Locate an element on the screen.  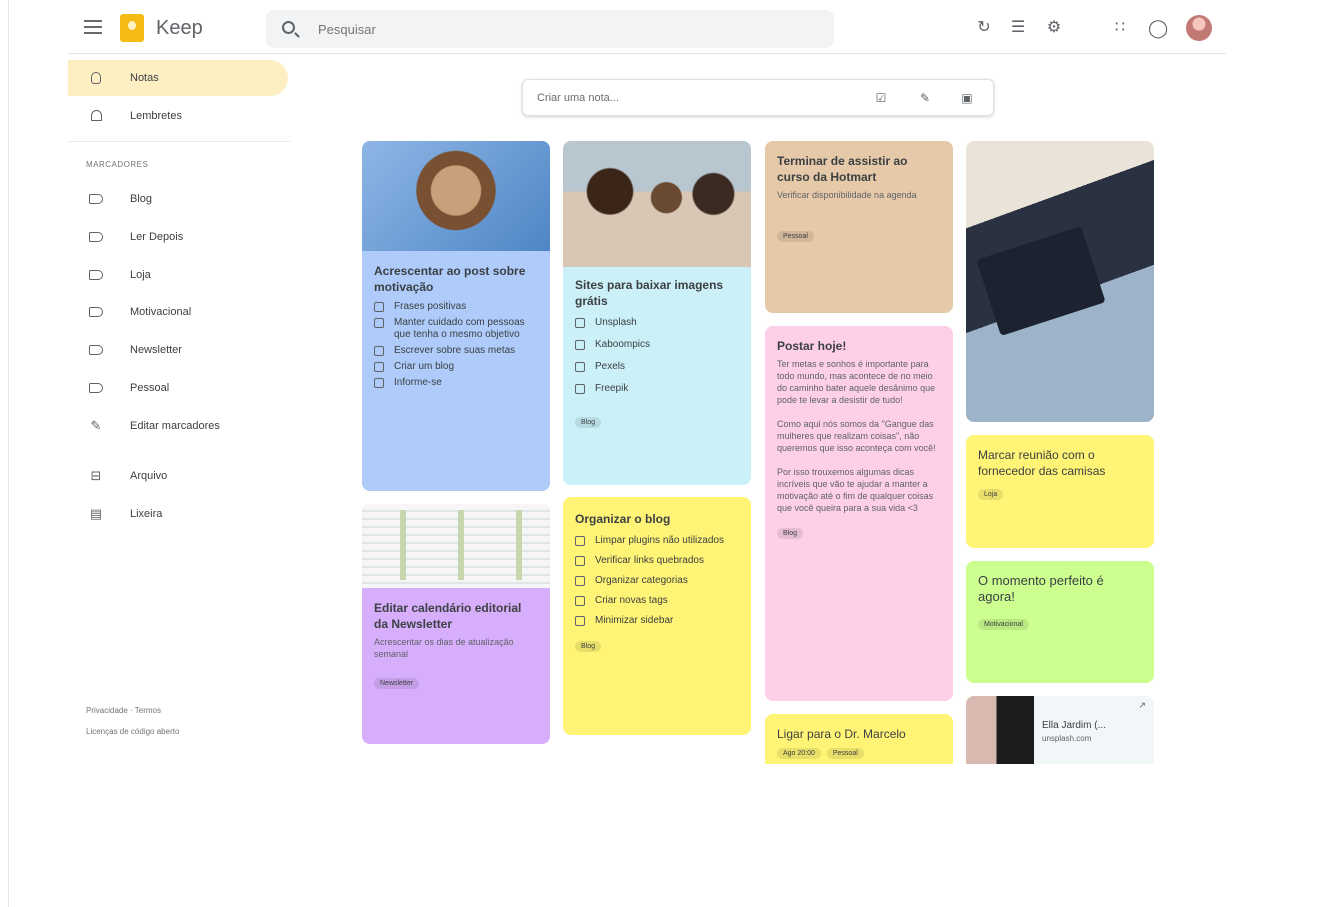
sidebar-item-notas: Notas is located at coordinates (178, 78).